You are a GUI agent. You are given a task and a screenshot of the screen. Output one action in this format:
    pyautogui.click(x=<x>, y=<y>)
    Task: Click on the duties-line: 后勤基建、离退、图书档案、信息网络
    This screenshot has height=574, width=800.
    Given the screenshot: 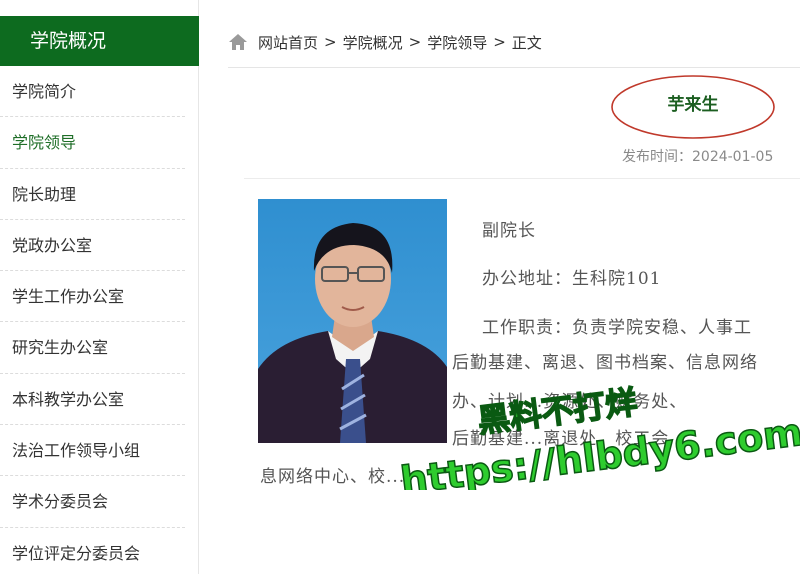 What is the action you would take?
    pyautogui.click(x=605, y=363)
    